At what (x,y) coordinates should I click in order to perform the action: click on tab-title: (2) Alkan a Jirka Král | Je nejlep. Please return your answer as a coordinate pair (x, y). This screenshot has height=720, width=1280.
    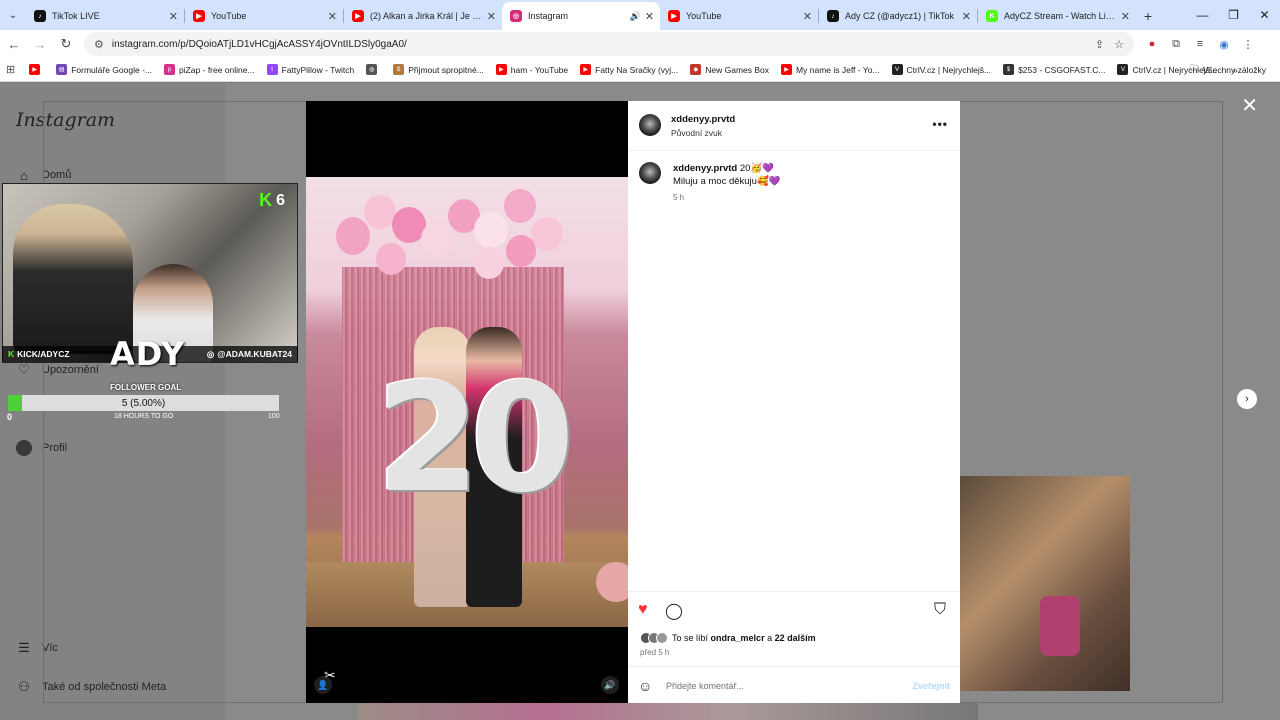
    Looking at the image, I should click on (426, 16).